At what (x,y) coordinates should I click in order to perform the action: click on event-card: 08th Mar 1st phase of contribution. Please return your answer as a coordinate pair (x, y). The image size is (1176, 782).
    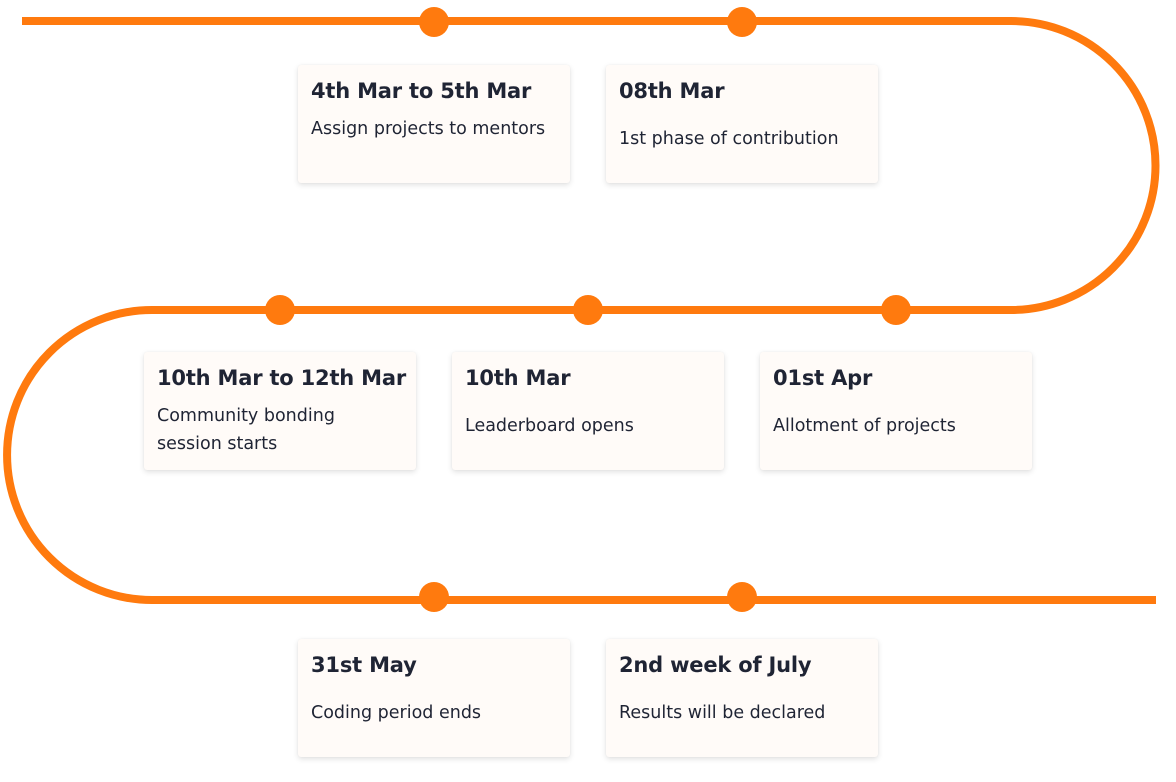
    Looking at the image, I should click on (742, 124).